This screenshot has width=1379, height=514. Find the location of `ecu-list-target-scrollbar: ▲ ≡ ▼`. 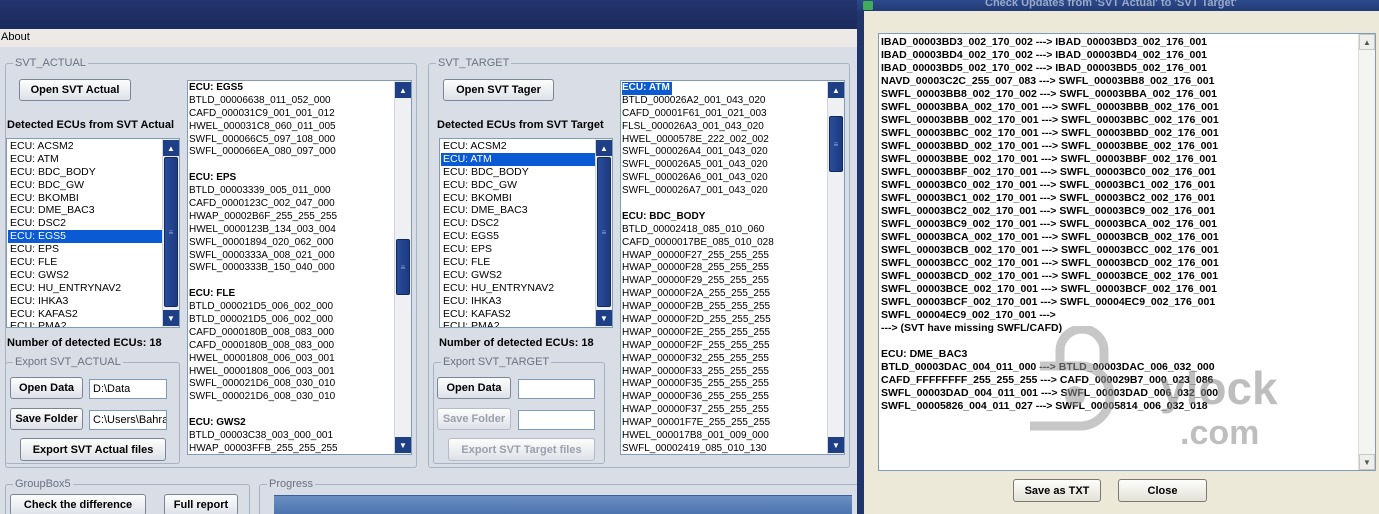

ecu-list-target-scrollbar: ▲ ≡ ▼ is located at coordinates (603, 233).